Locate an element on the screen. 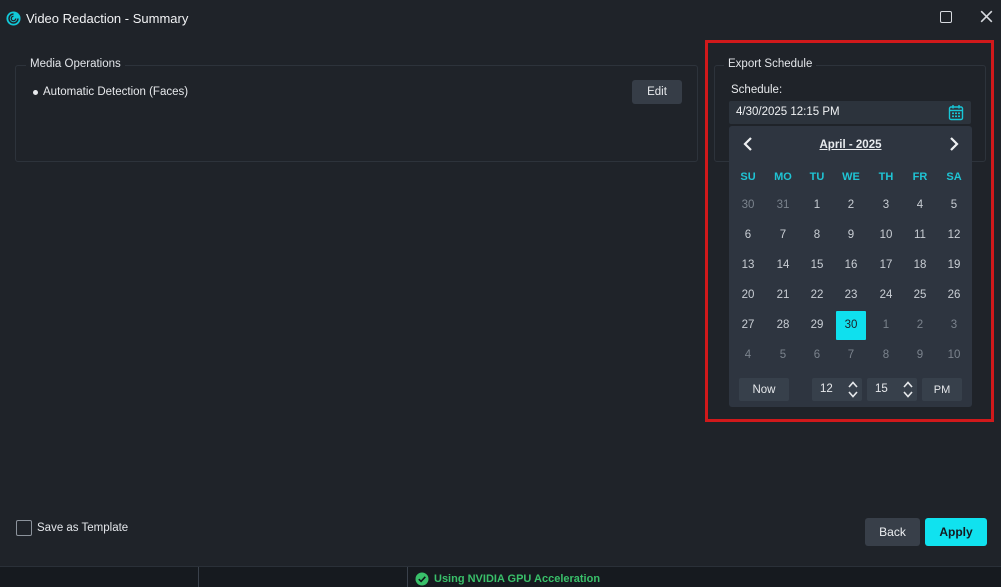  calendar-day: 31 is located at coordinates (783, 205).